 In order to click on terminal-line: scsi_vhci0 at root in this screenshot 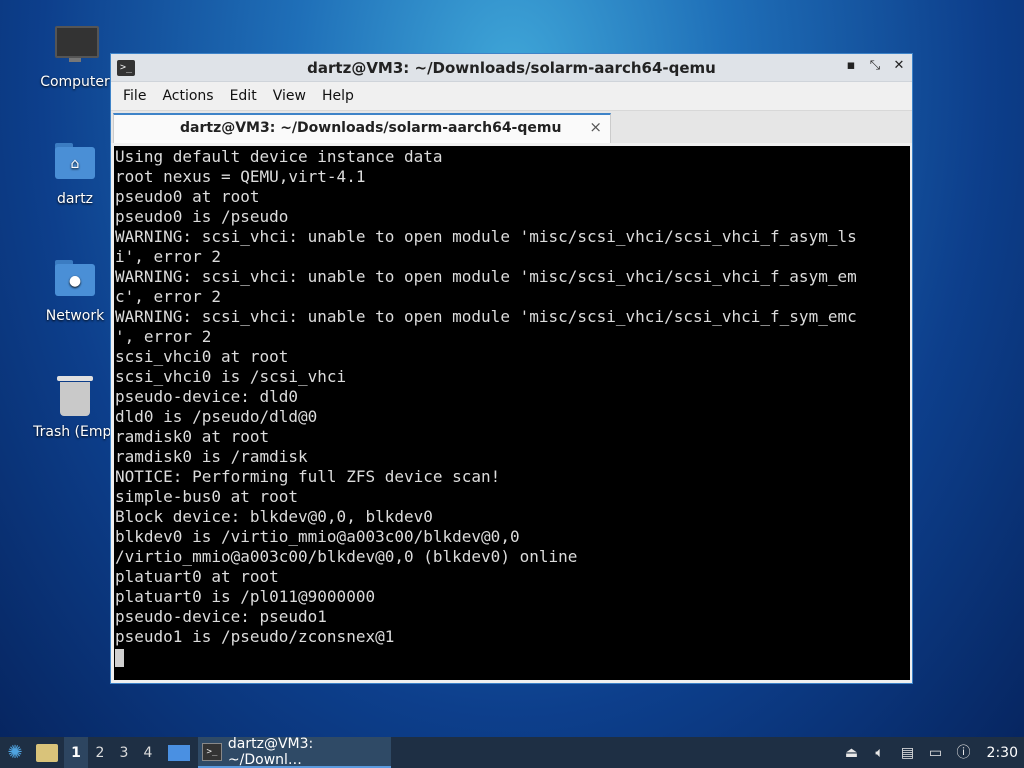, I will do `click(202, 356)`.